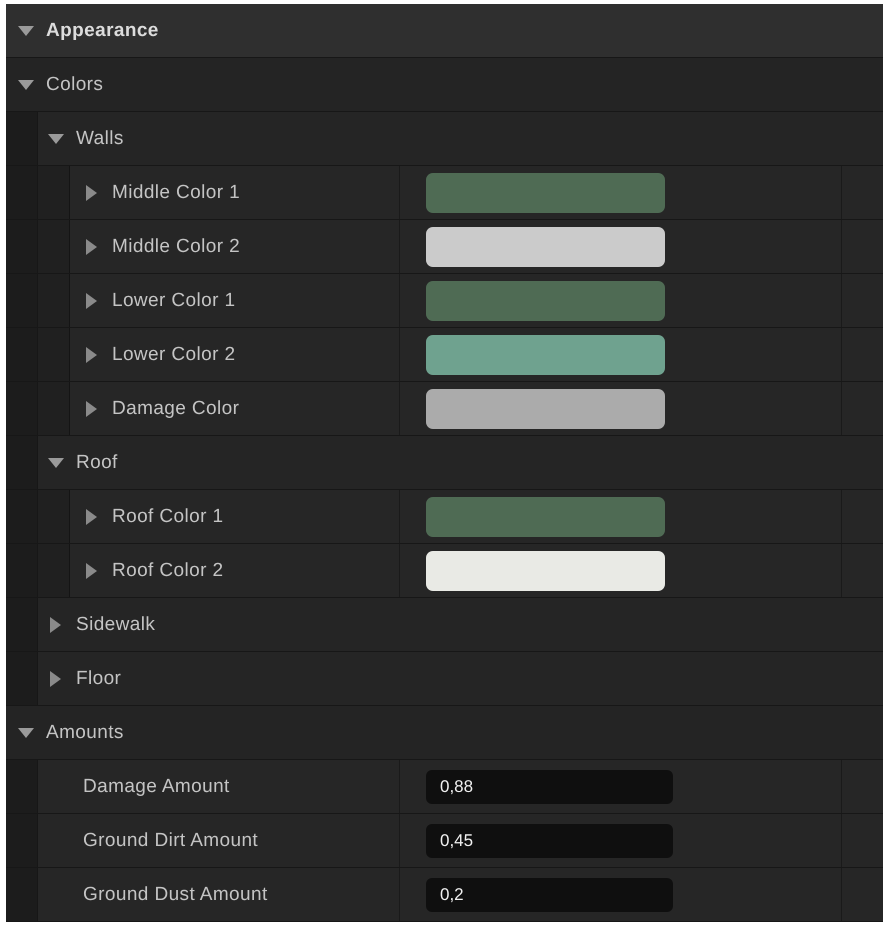  What do you see at coordinates (85, 733) in the screenshot?
I see `group-label: Amounts` at bounding box center [85, 733].